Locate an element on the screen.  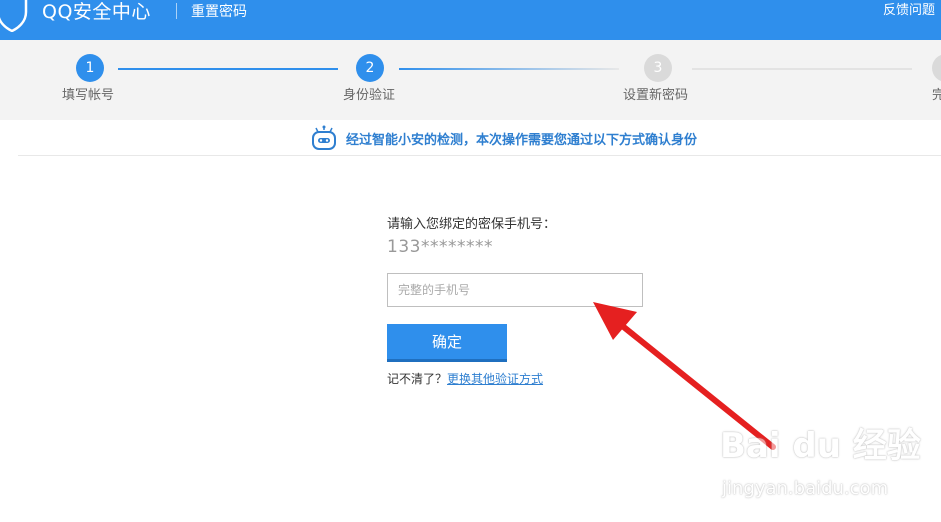
section-divider is located at coordinates (479, 155).